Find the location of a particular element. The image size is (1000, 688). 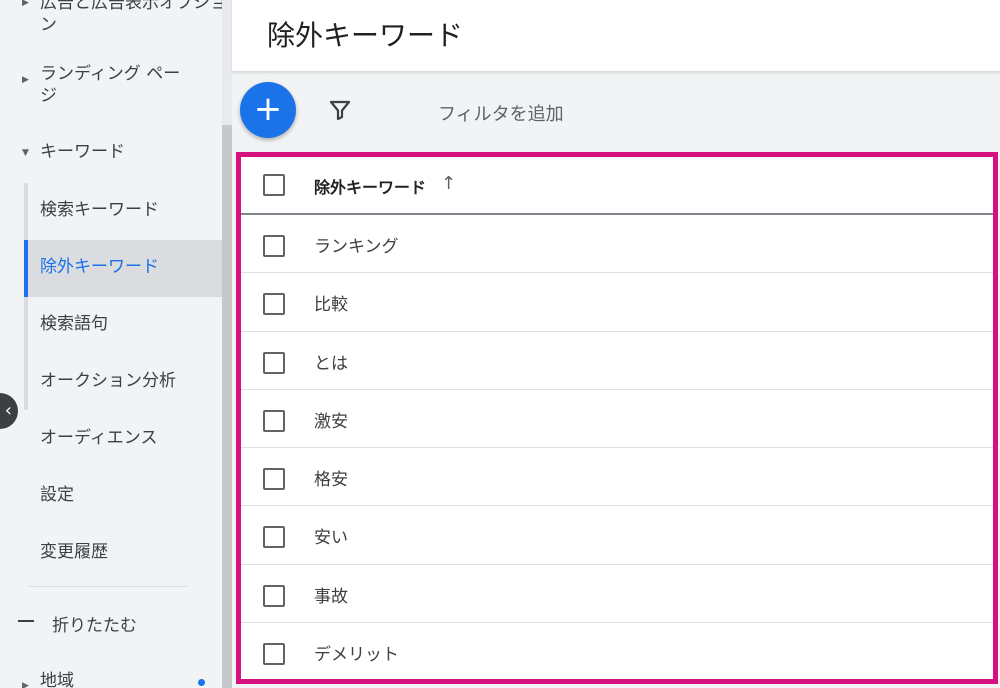

add-button: + is located at coordinates (268, 110).